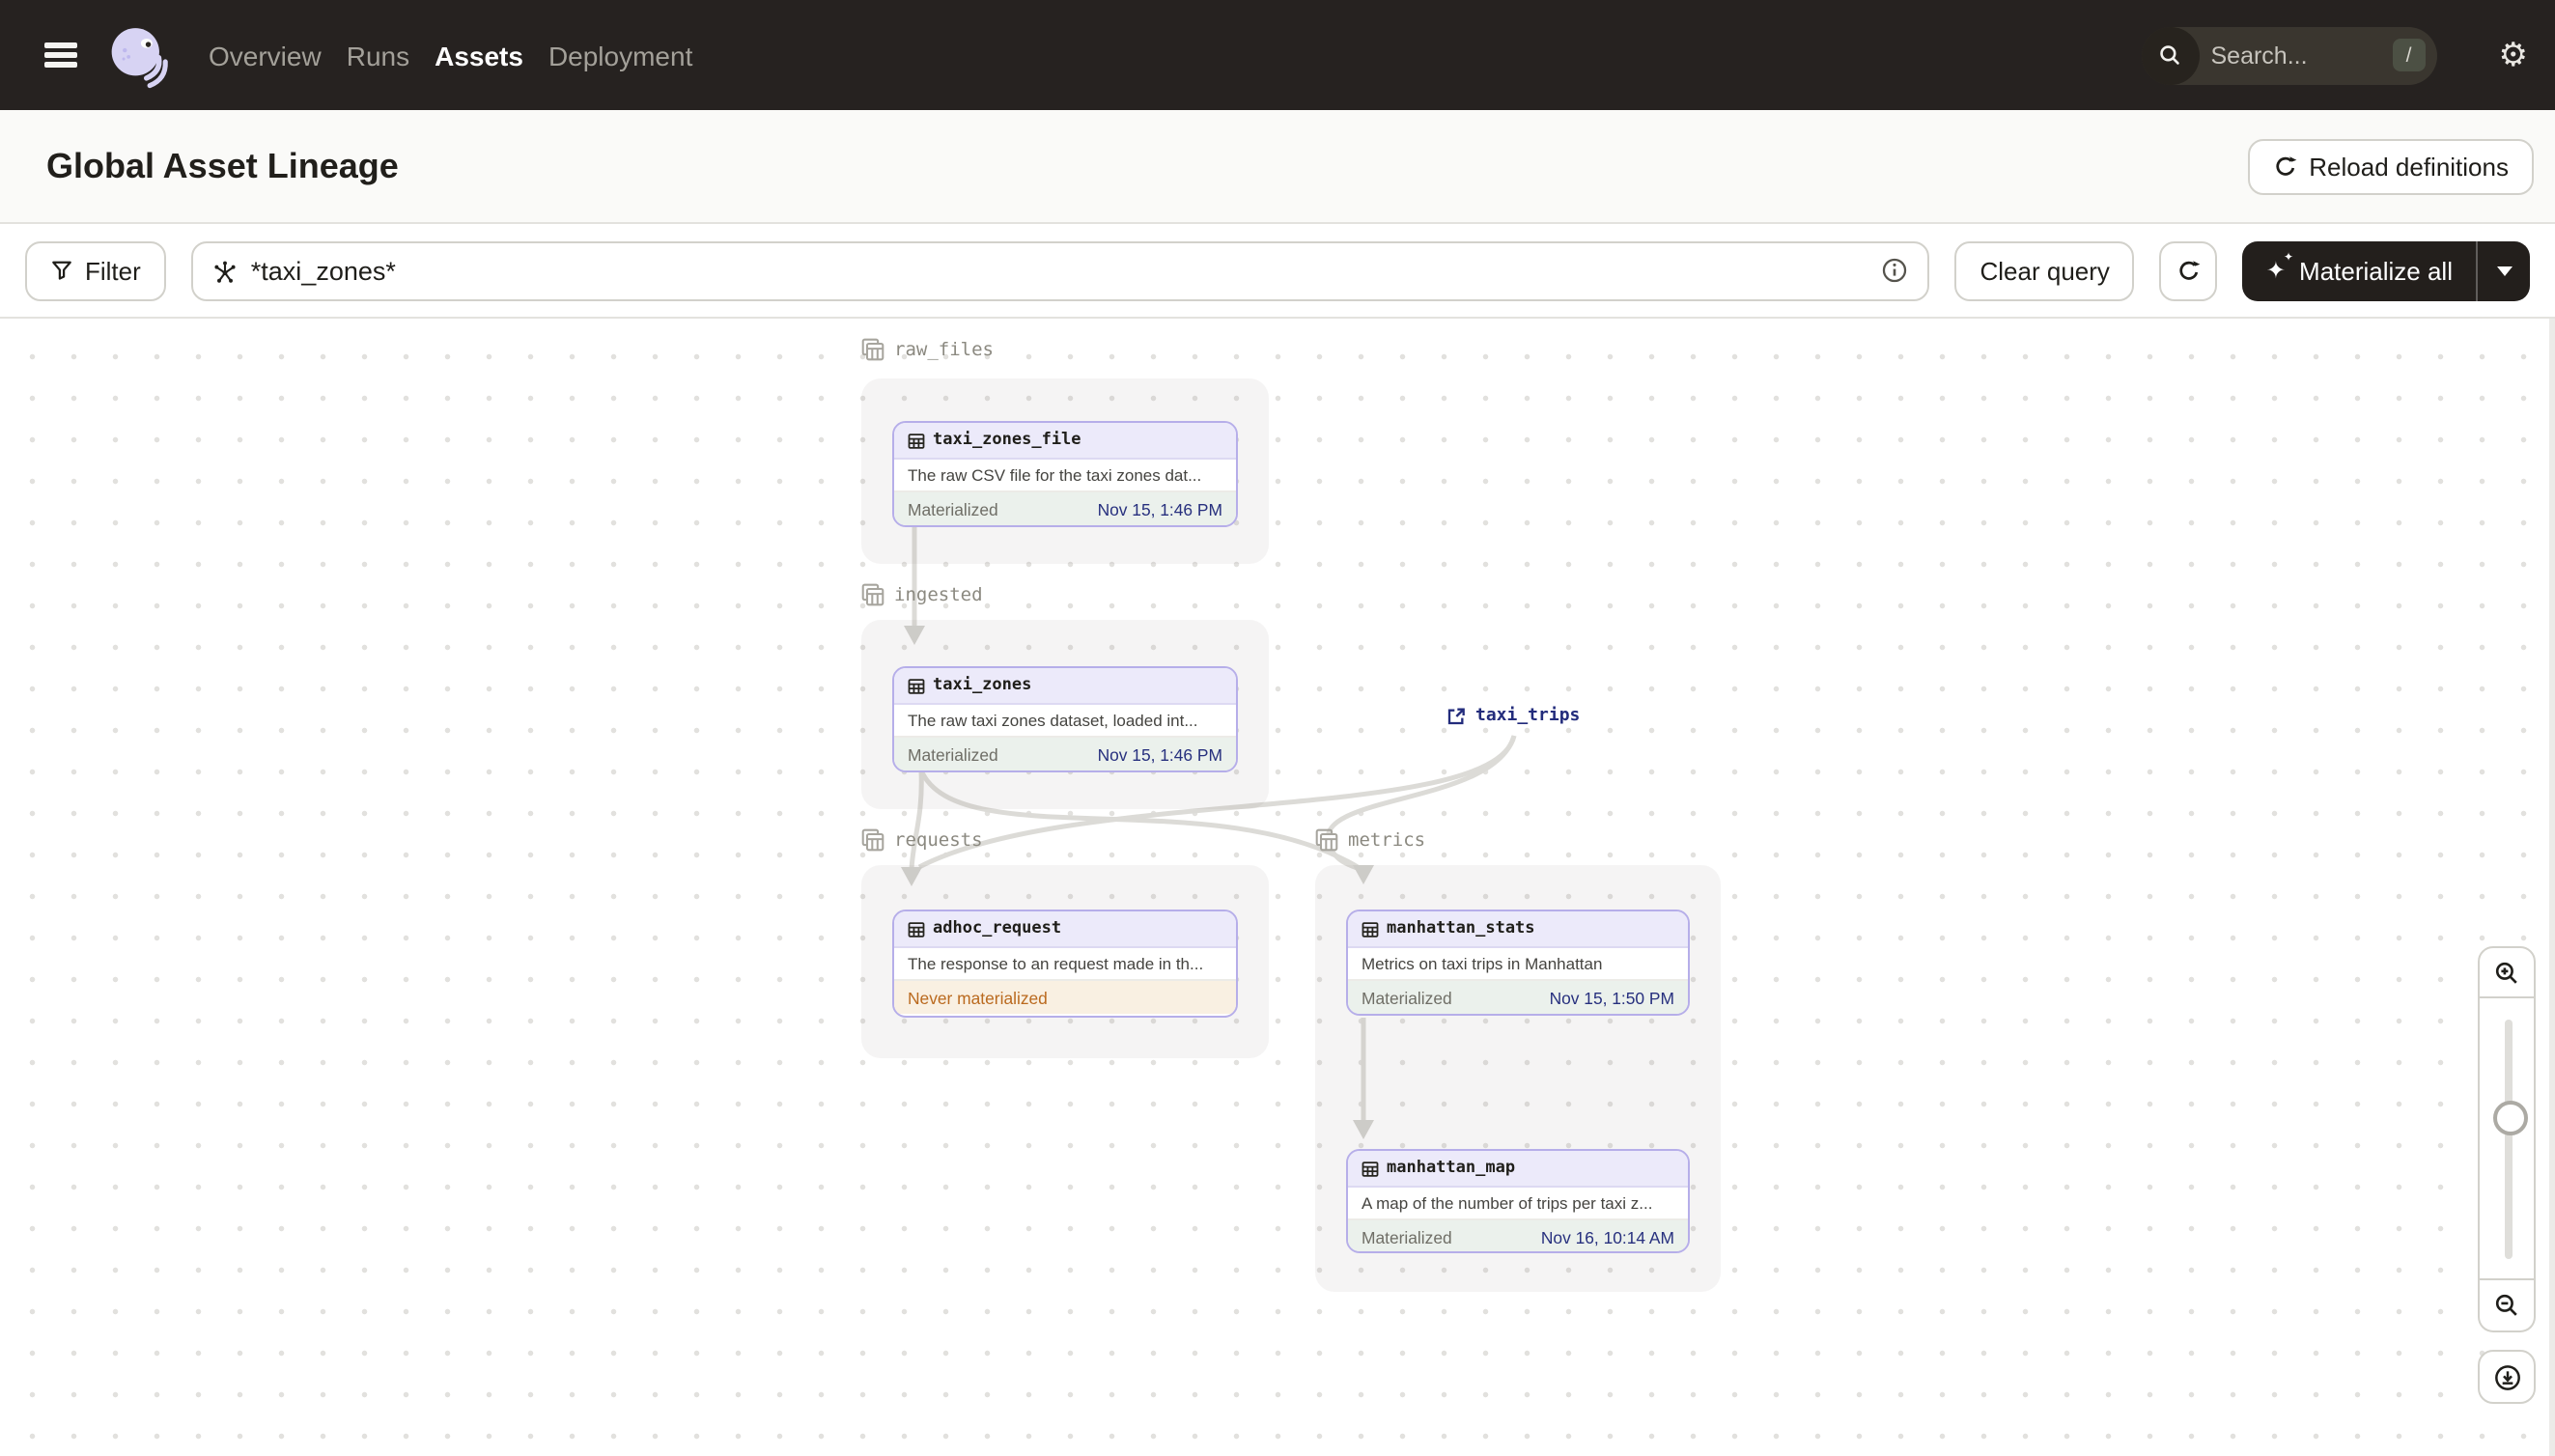 The width and height of the screenshot is (2555, 1456). I want to click on download-icon, so click(2506, 1377).